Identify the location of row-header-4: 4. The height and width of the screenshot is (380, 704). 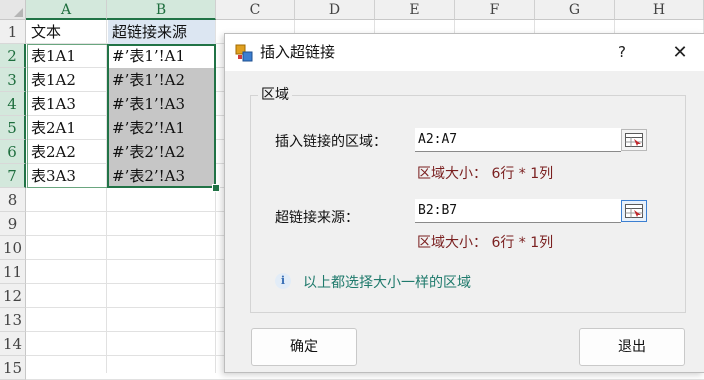
(13, 104).